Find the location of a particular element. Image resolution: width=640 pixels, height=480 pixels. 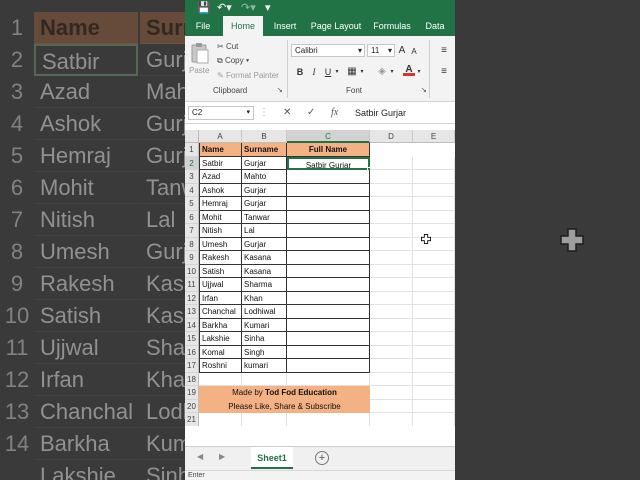

align-top-icon: ≡ is located at coordinates (444, 51).